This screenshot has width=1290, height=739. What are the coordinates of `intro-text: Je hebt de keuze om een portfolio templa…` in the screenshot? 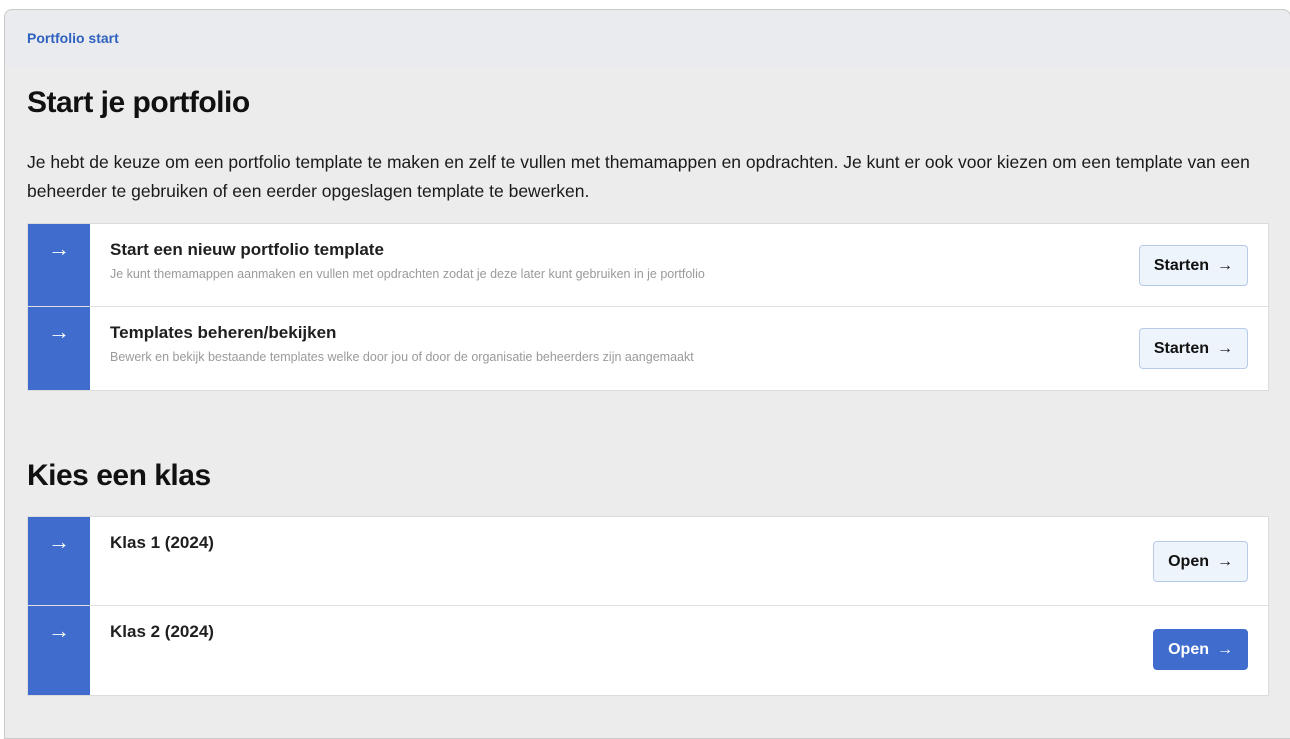 It's located at (638, 176).